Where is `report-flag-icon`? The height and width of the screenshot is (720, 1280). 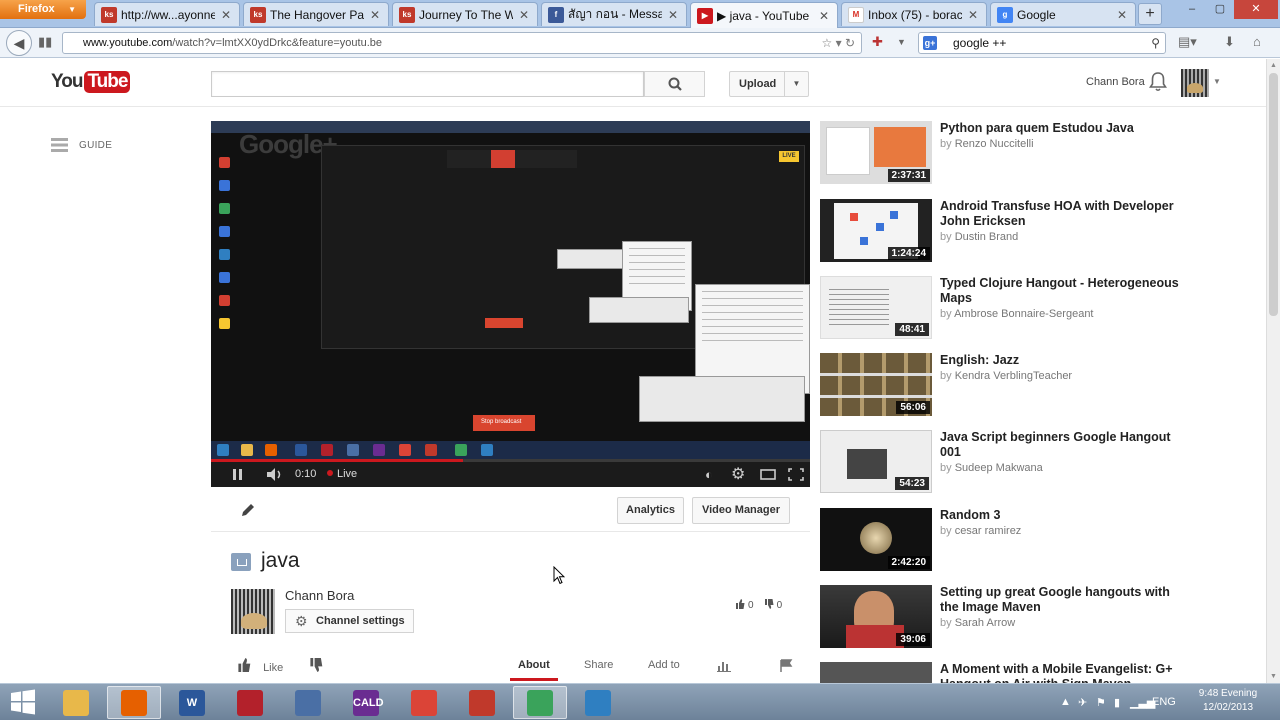
report-flag-icon is located at coordinates (786, 665).